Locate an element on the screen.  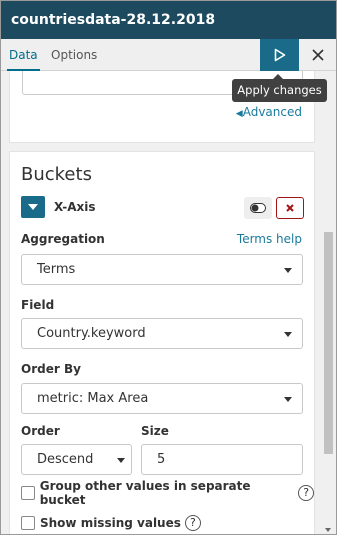
field-label: Field is located at coordinates (38, 305).